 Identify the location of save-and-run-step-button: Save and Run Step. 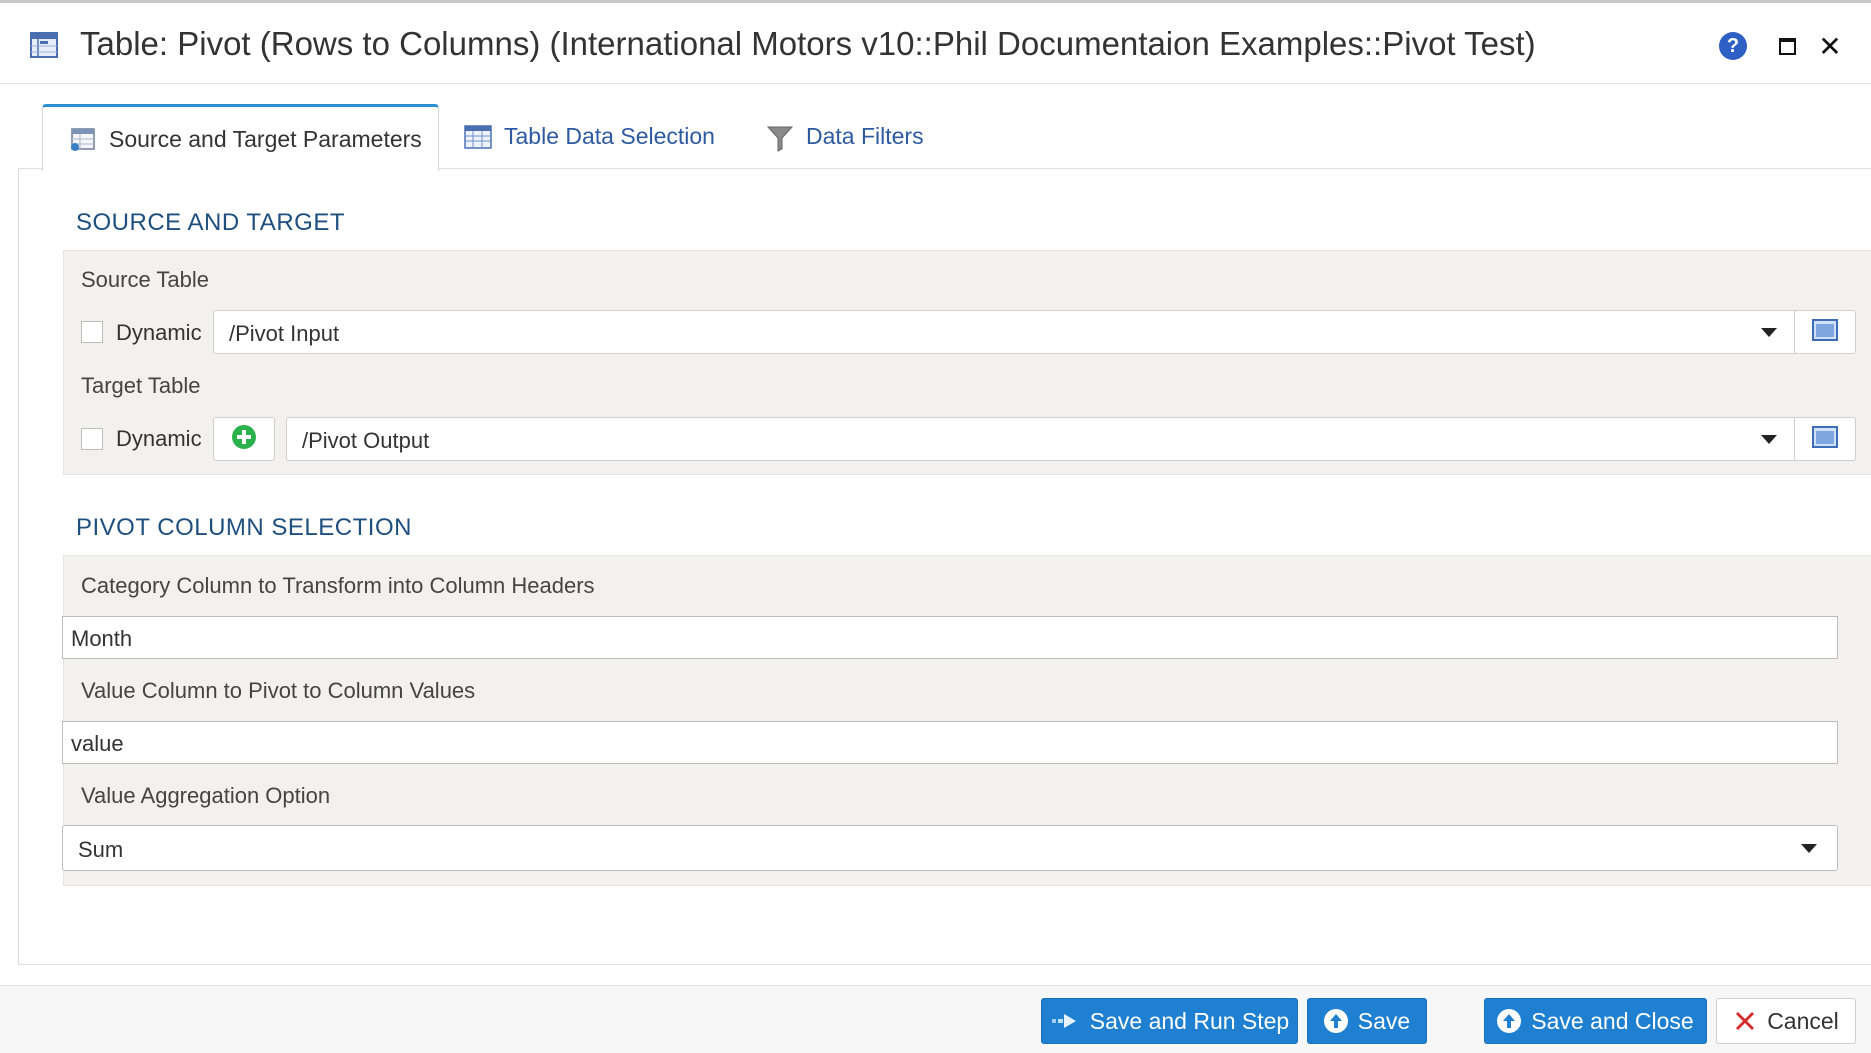
(1169, 1021).